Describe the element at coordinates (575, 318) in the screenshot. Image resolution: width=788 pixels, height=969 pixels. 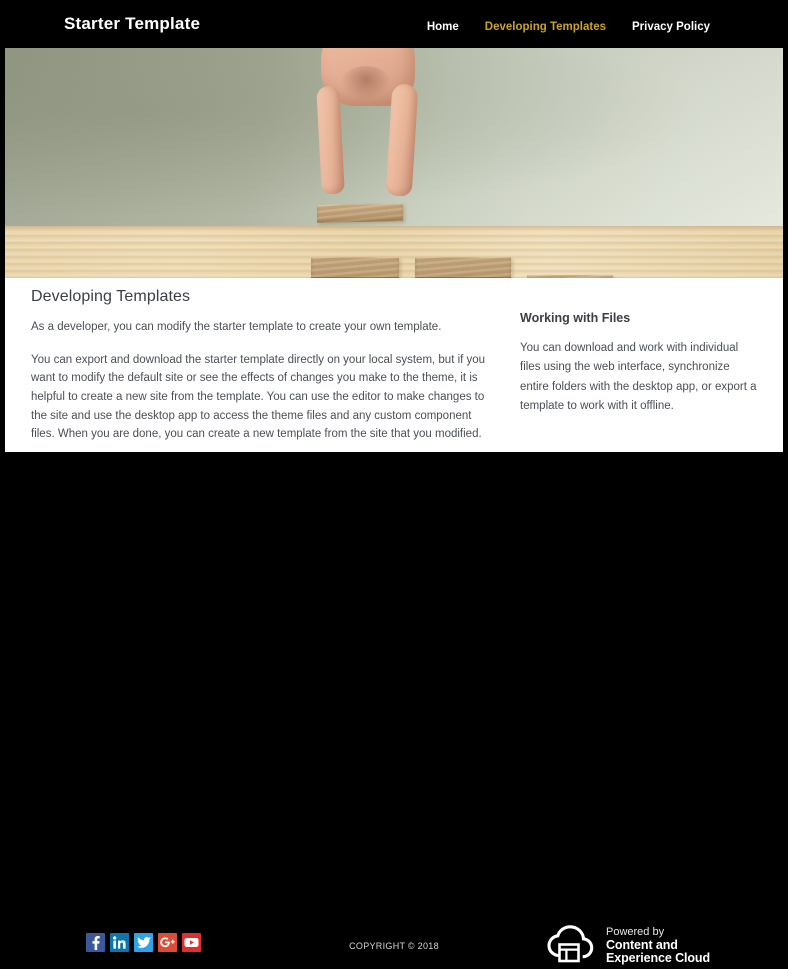
I see `aside-title: Working with Files` at that location.